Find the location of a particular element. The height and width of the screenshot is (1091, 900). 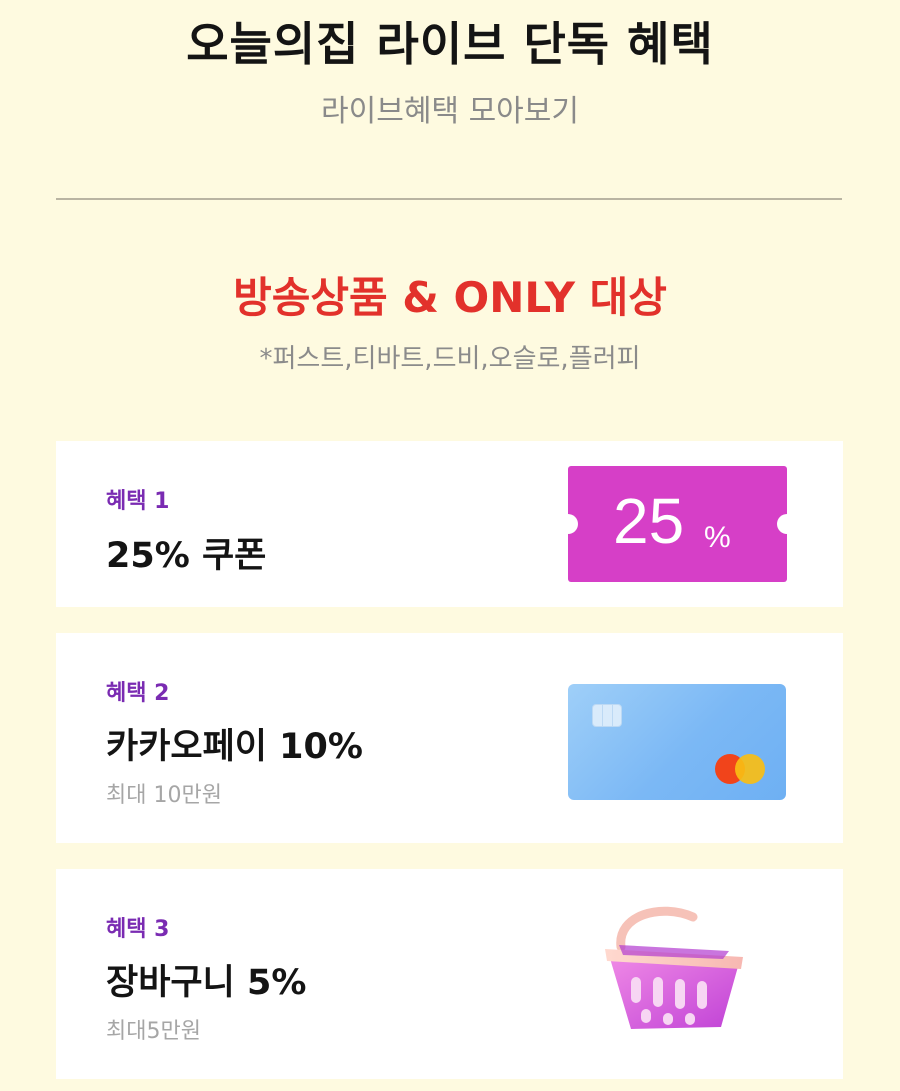

card-chip-icon is located at coordinates (607, 715).